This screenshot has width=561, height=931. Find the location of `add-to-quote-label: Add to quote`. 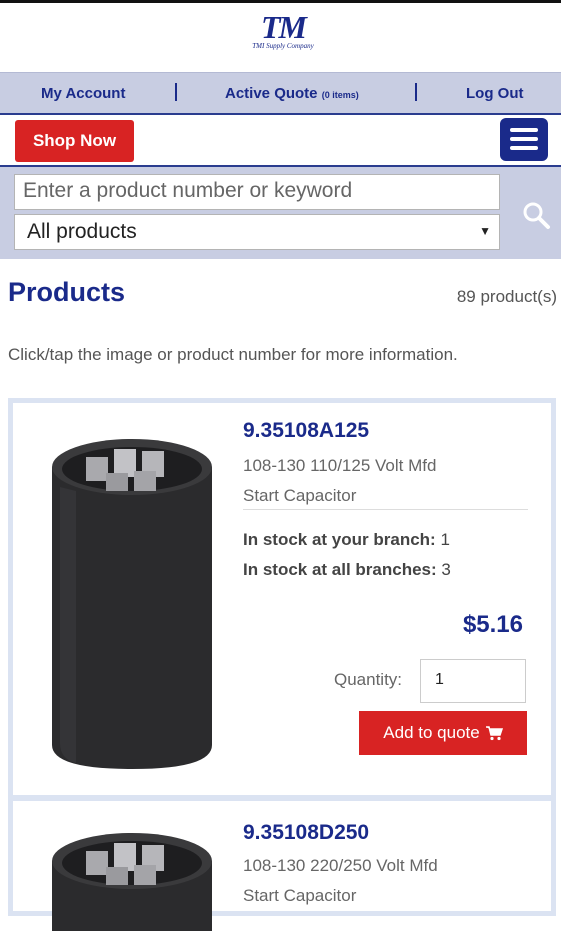

add-to-quote-label: Add to quote is located at coordinates (431, 732).